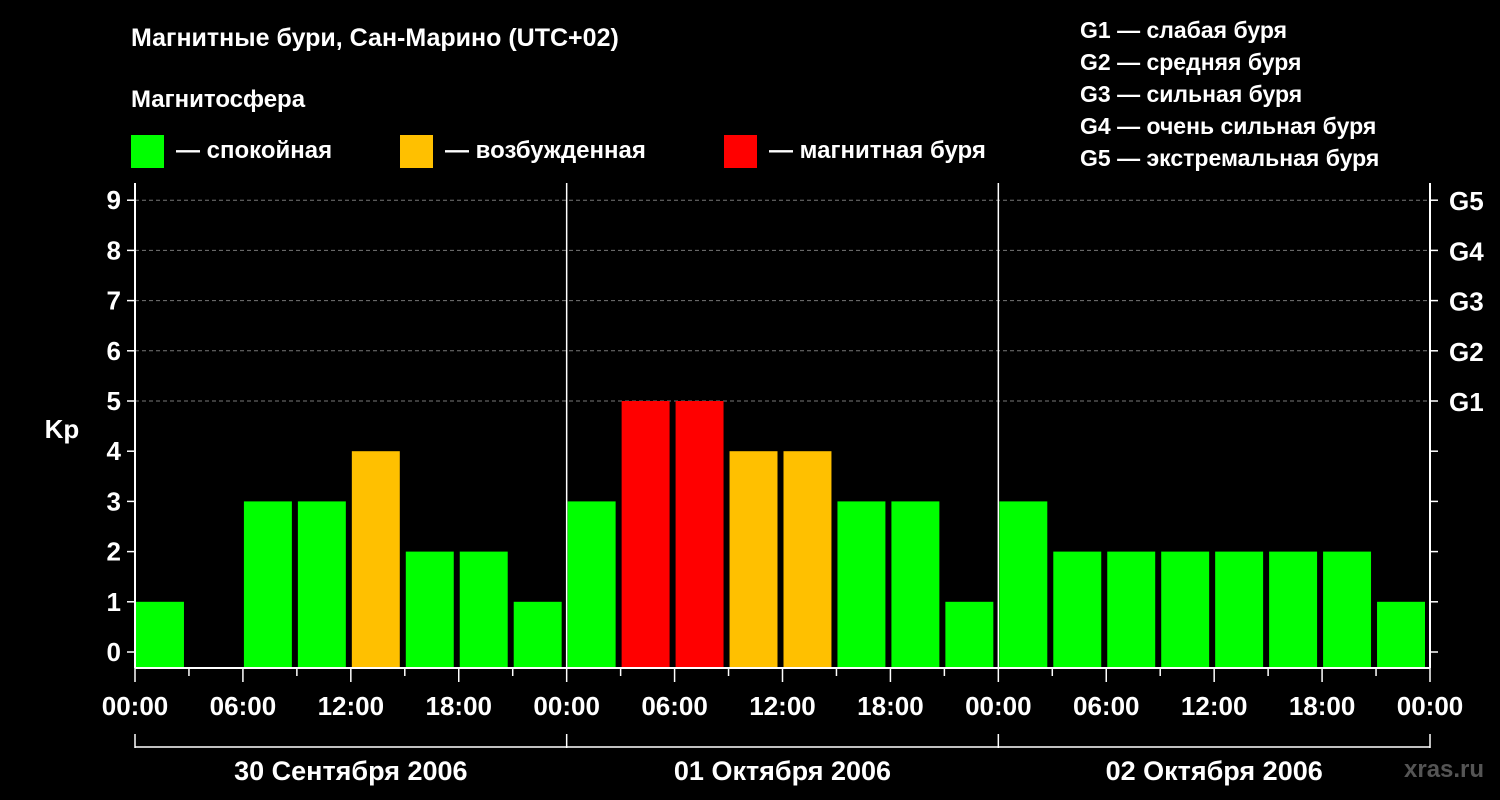 The image size is (1500, 800). What do you see at coordinates (114, 652) in the screenshot?
I see `y-tick-label: 0` at bounding box center [114, 652].